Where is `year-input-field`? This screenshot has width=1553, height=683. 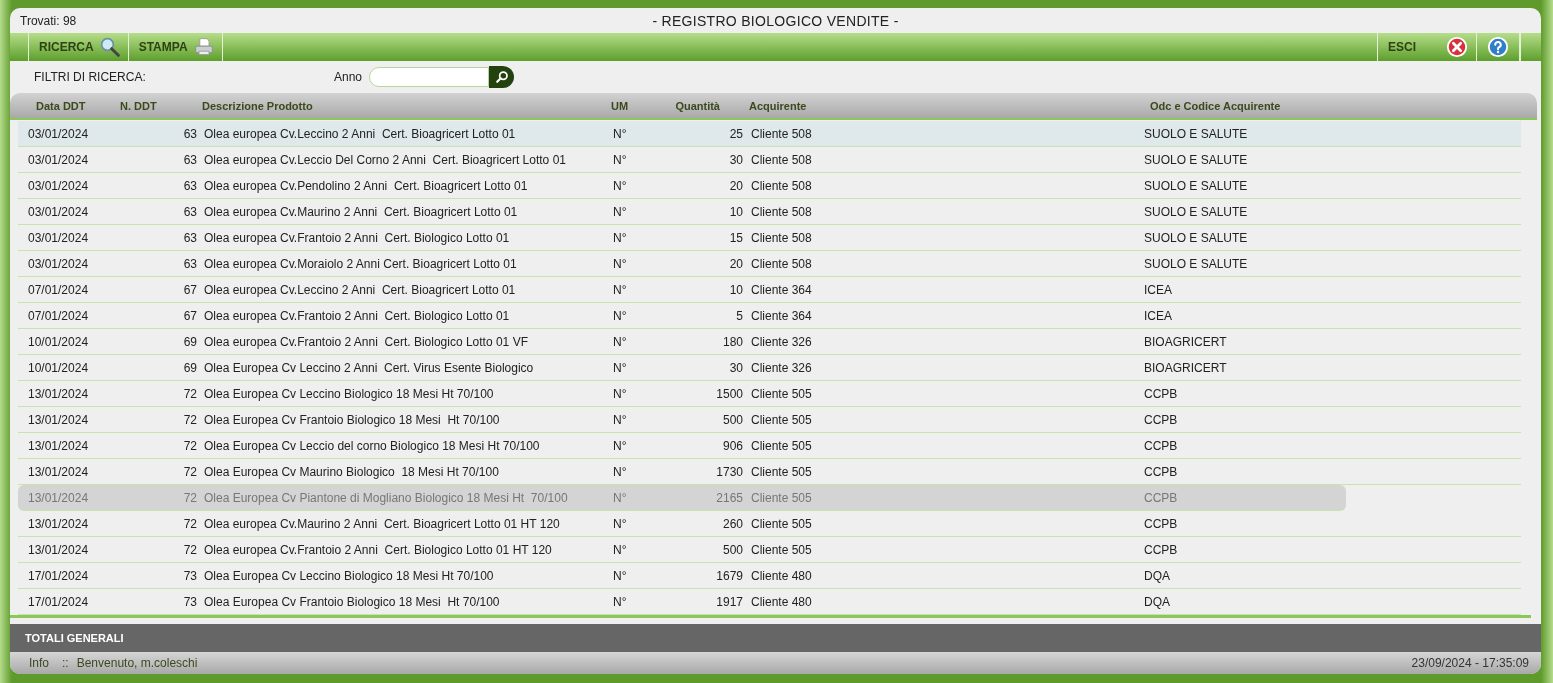 year-input-field is located at coordinates (429, 77).